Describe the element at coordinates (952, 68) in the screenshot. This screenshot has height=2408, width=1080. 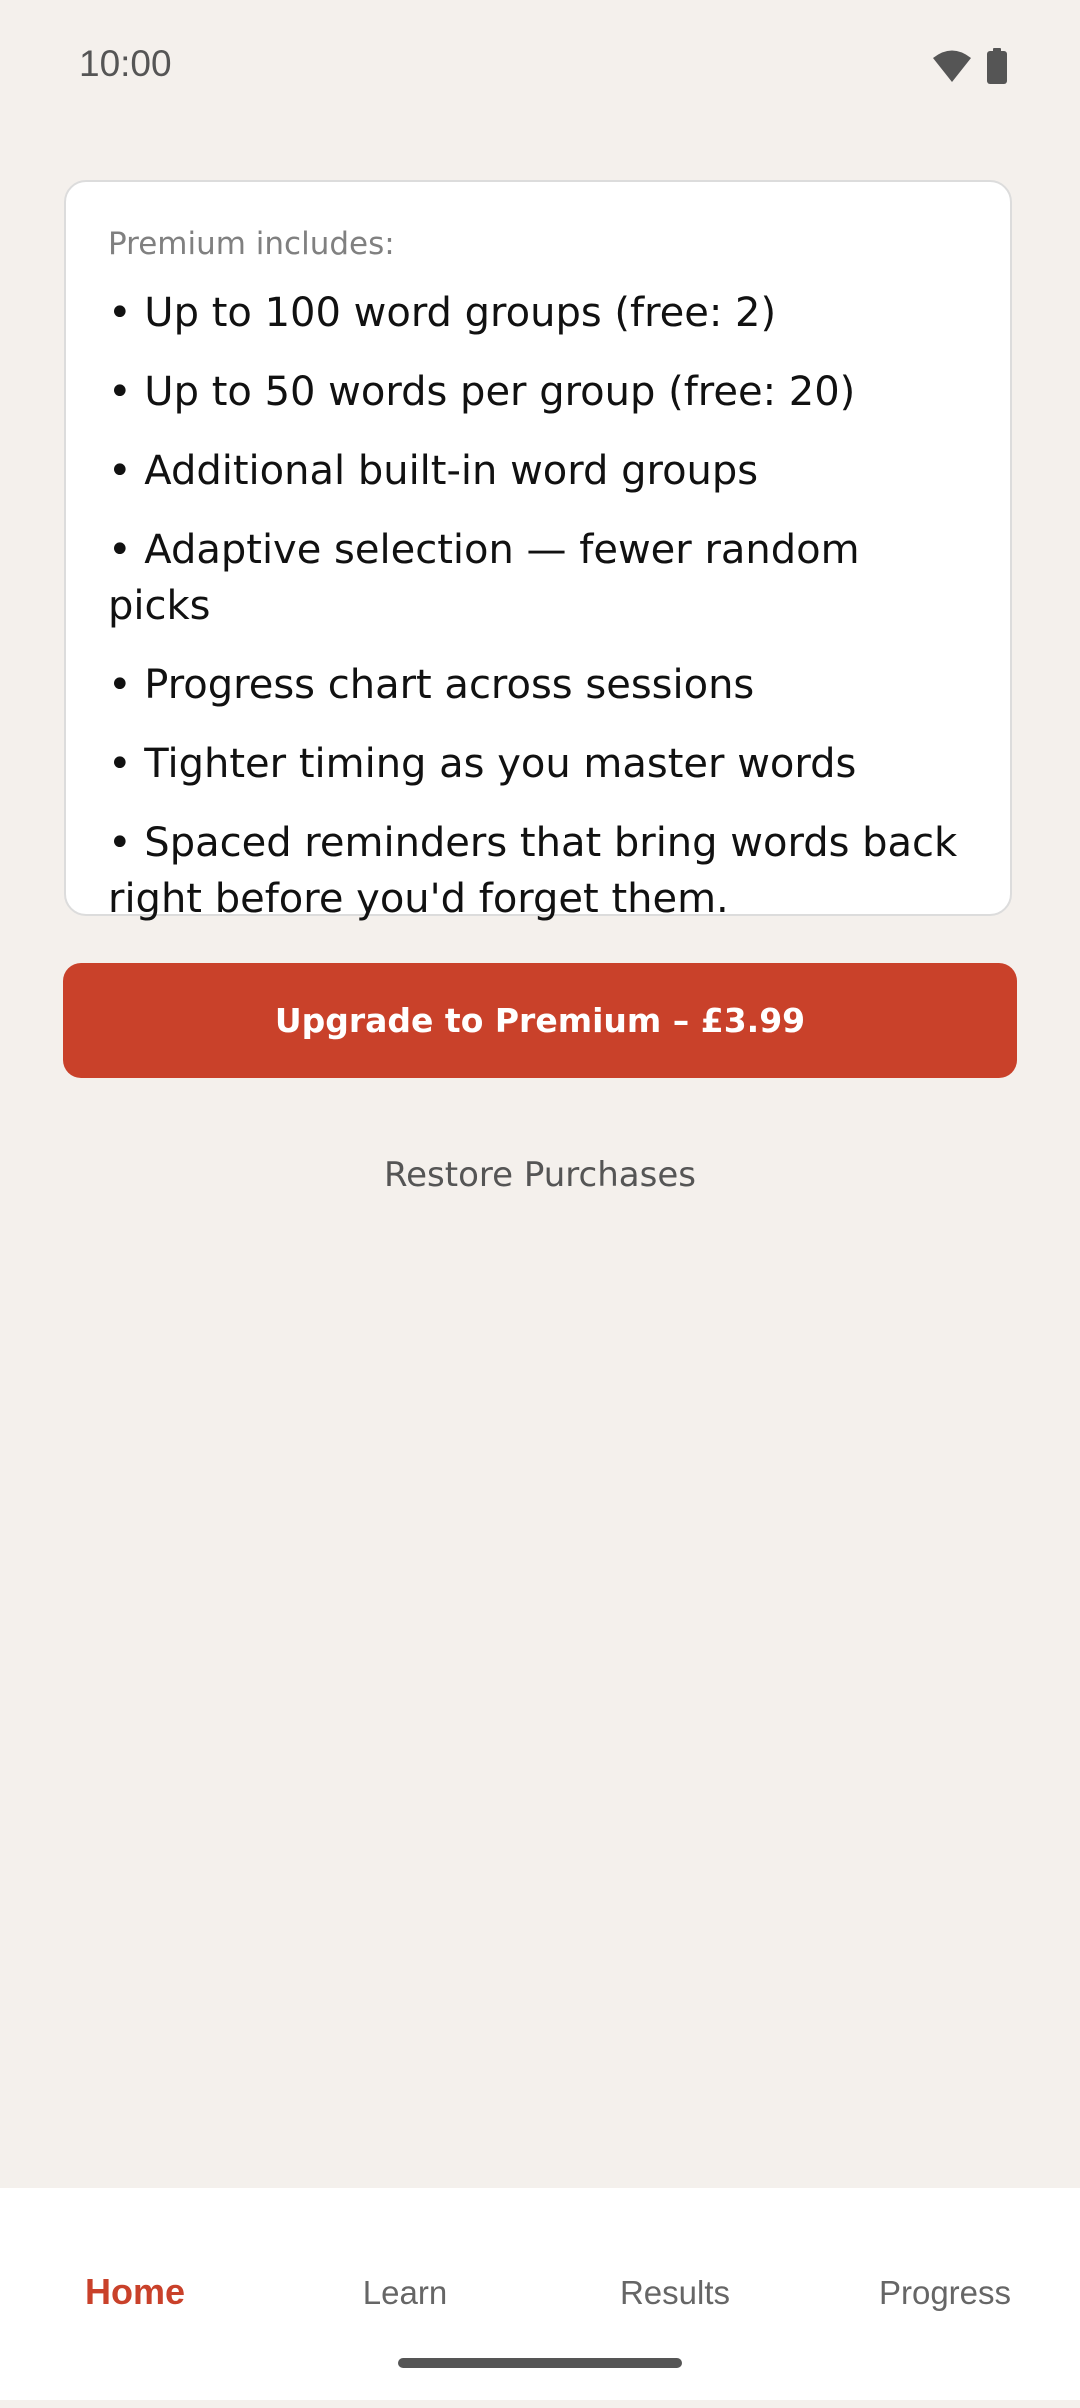
I see `wifi-icon` at that location.